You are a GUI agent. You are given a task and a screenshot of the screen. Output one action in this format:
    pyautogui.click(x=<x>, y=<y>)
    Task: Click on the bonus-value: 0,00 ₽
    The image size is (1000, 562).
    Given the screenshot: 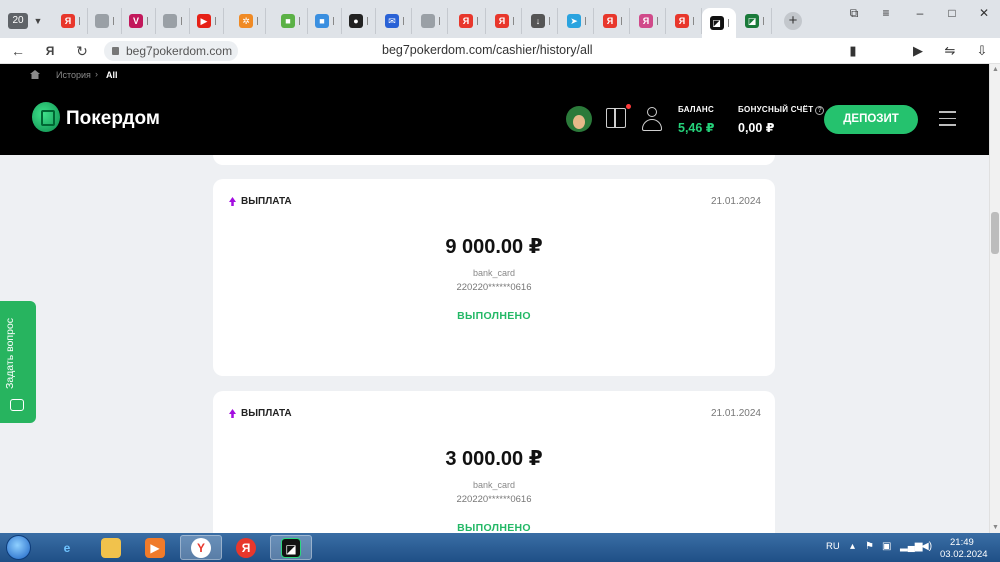 What is the action you would take?
    pyautogui.click(x=756, y=128)
    